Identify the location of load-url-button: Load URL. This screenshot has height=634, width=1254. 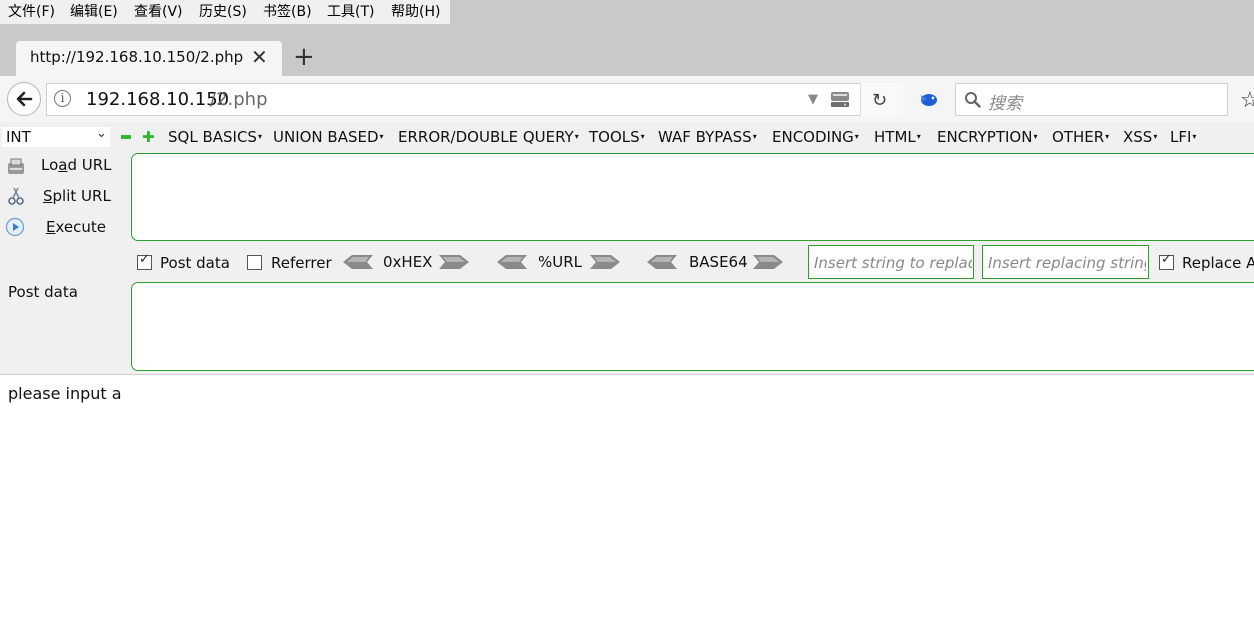
(76, 165).